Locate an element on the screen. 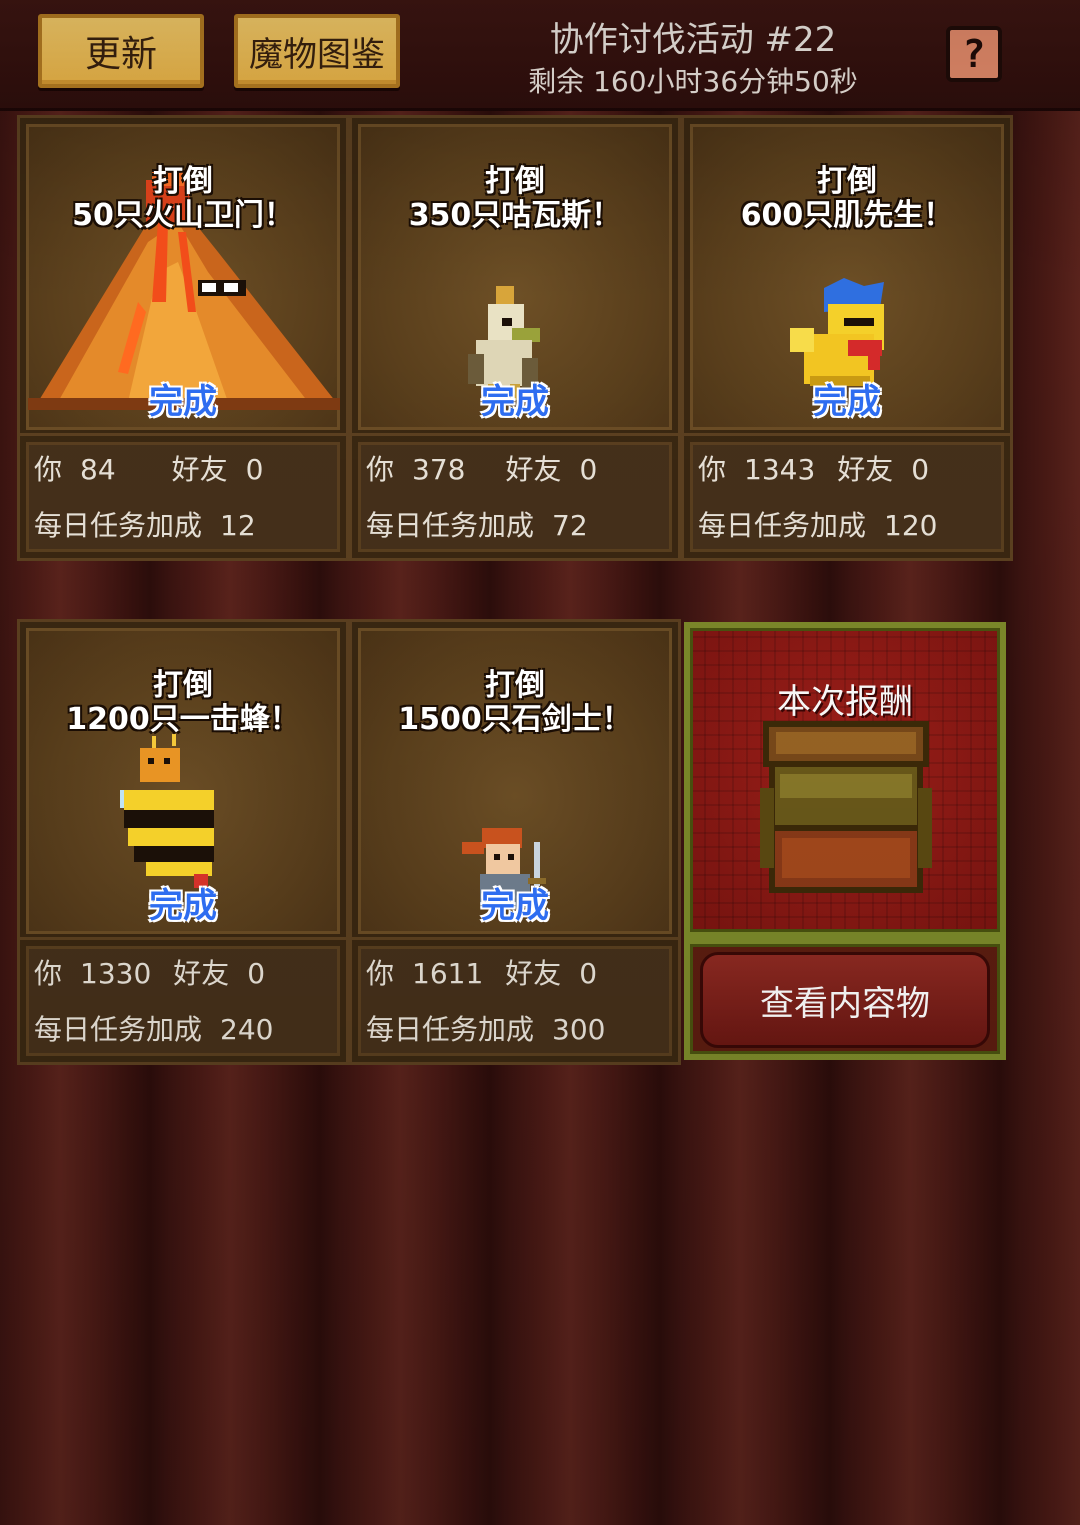 The height and width of the screenshot is (1525, 1080). reward-panel: 本次报酬 is located at coordinates (845, 780).